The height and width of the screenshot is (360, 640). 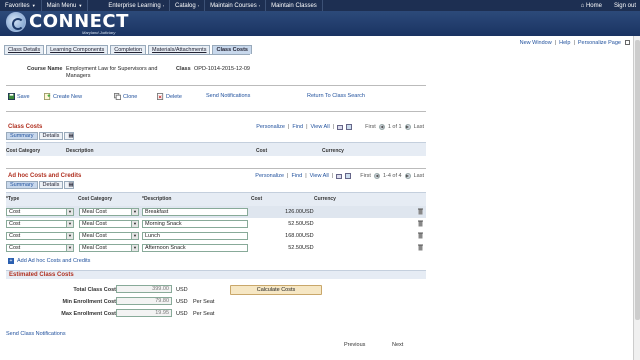 What do you see at coordinates (195, 224) in the screenshot?
I see `description-input: Morning Snack` at bounding box center [195, 224].